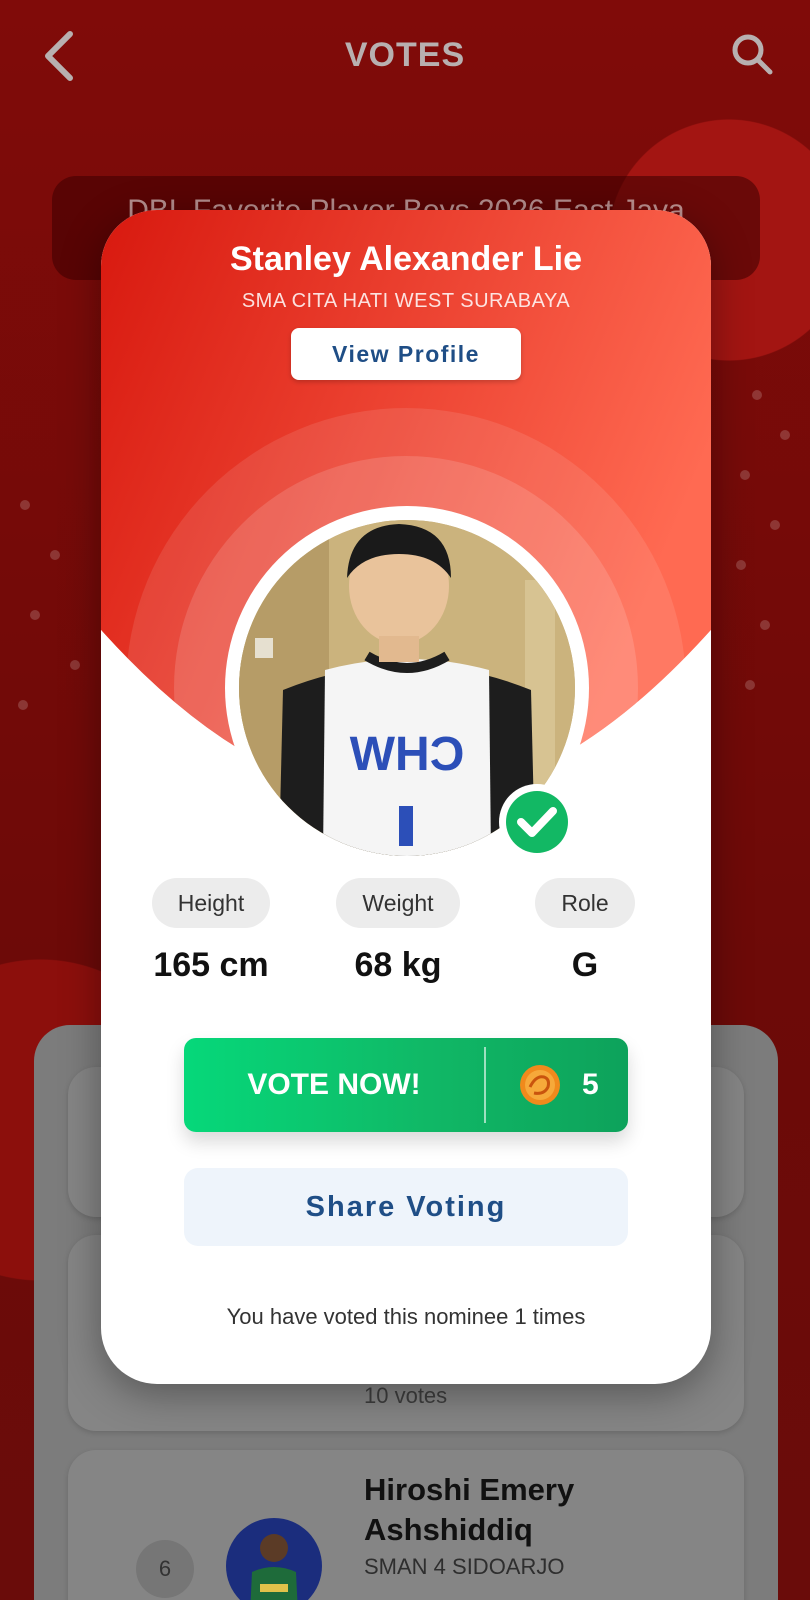 Image resolution: width=810 pixels, height=1600 pixels. I want to click on page-title: VOTES, so click(405, 55).